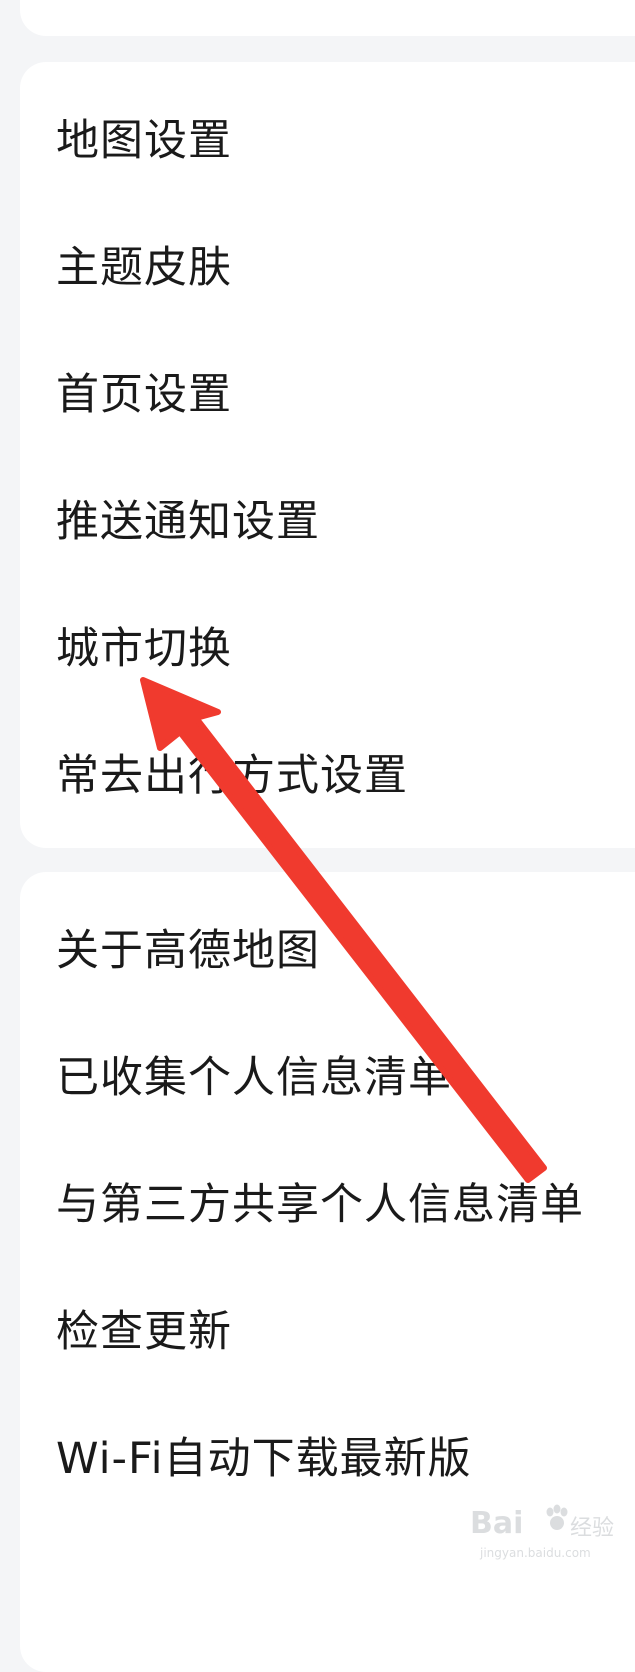  Describe the element at coordinates (327, 18) in the screenshot. I see `settings-card-top` at that location.